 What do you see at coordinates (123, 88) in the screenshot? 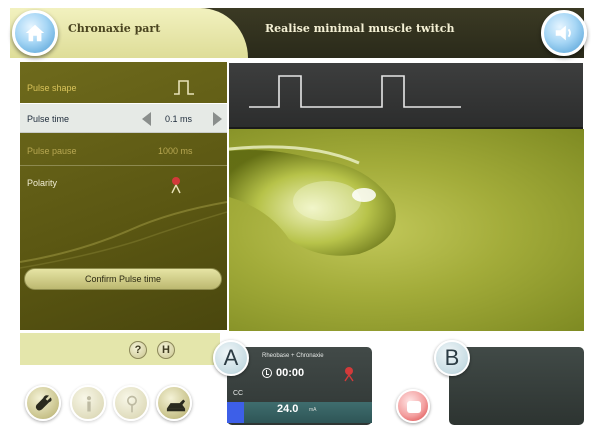
I see `pulse-shape-row: Pulse shape` at bounding box center [123, 88].